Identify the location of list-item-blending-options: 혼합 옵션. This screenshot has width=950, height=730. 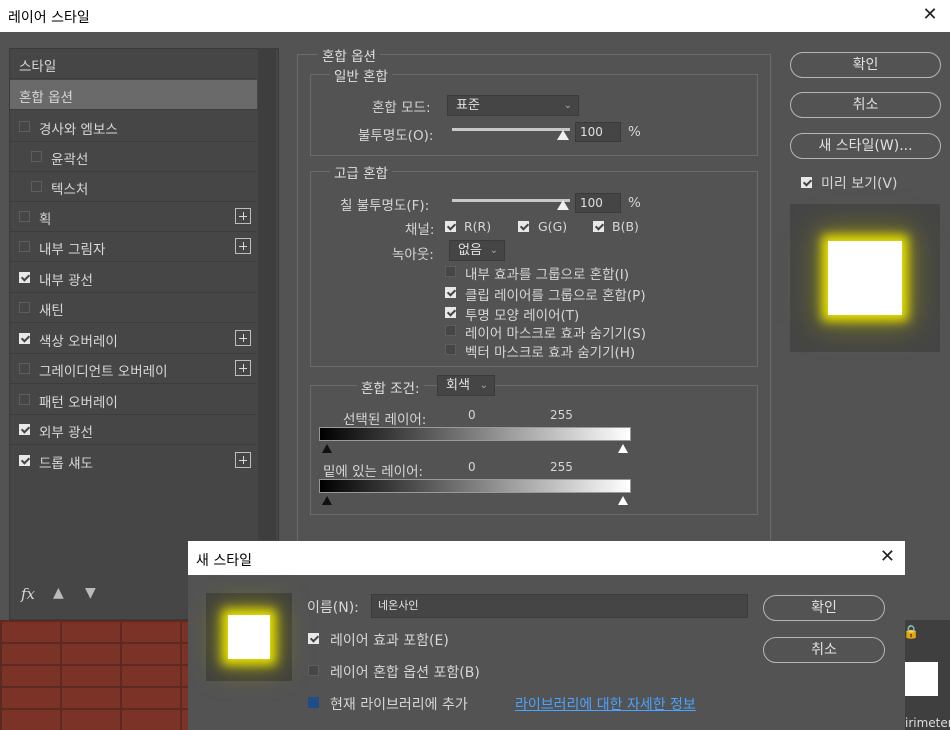
(133, 95).